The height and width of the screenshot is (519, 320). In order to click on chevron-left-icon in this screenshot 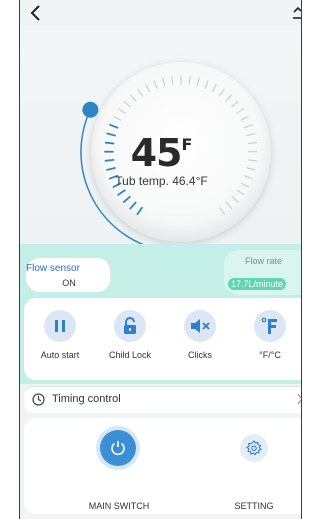, I will do `click(36, 13)`.